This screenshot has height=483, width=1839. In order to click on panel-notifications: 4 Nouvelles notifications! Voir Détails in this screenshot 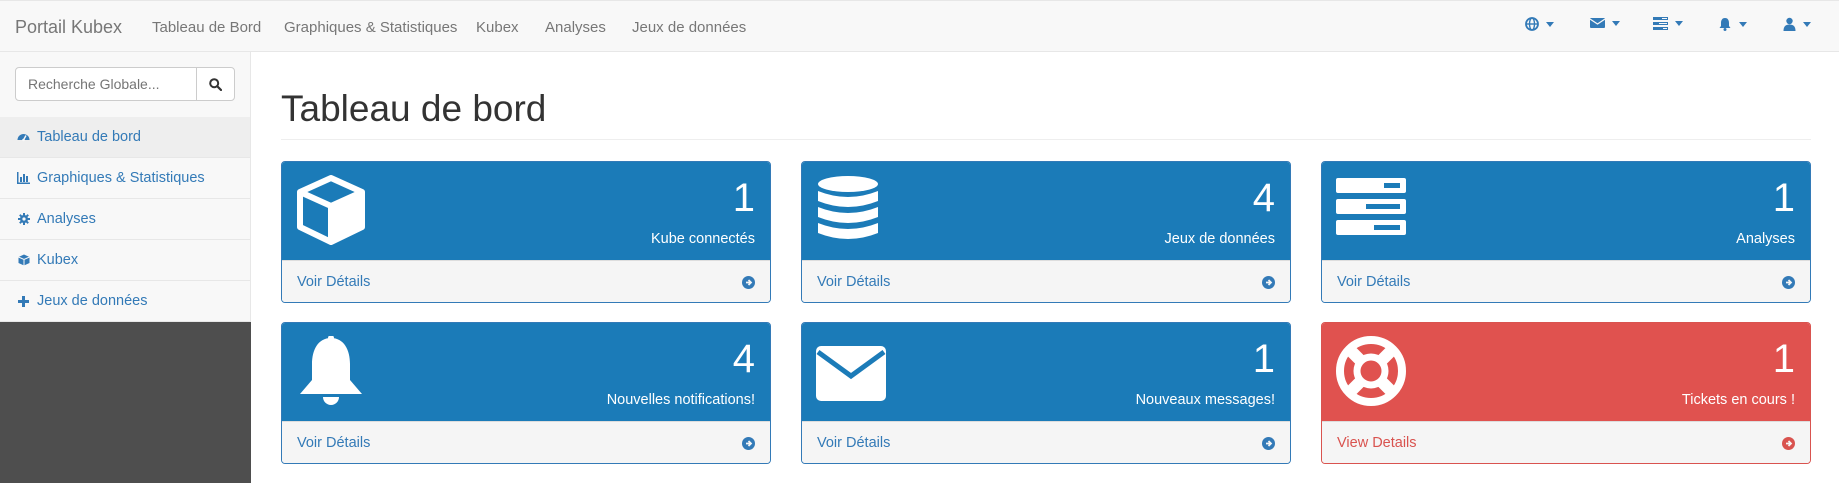, I will do `click(526, 393)`.